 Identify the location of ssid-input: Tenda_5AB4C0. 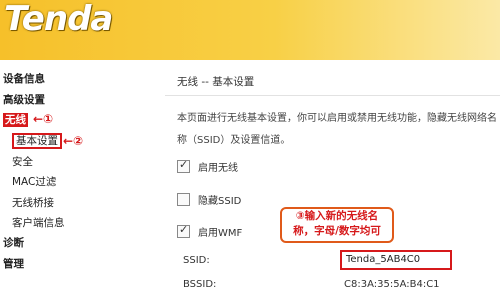
(396, 260).